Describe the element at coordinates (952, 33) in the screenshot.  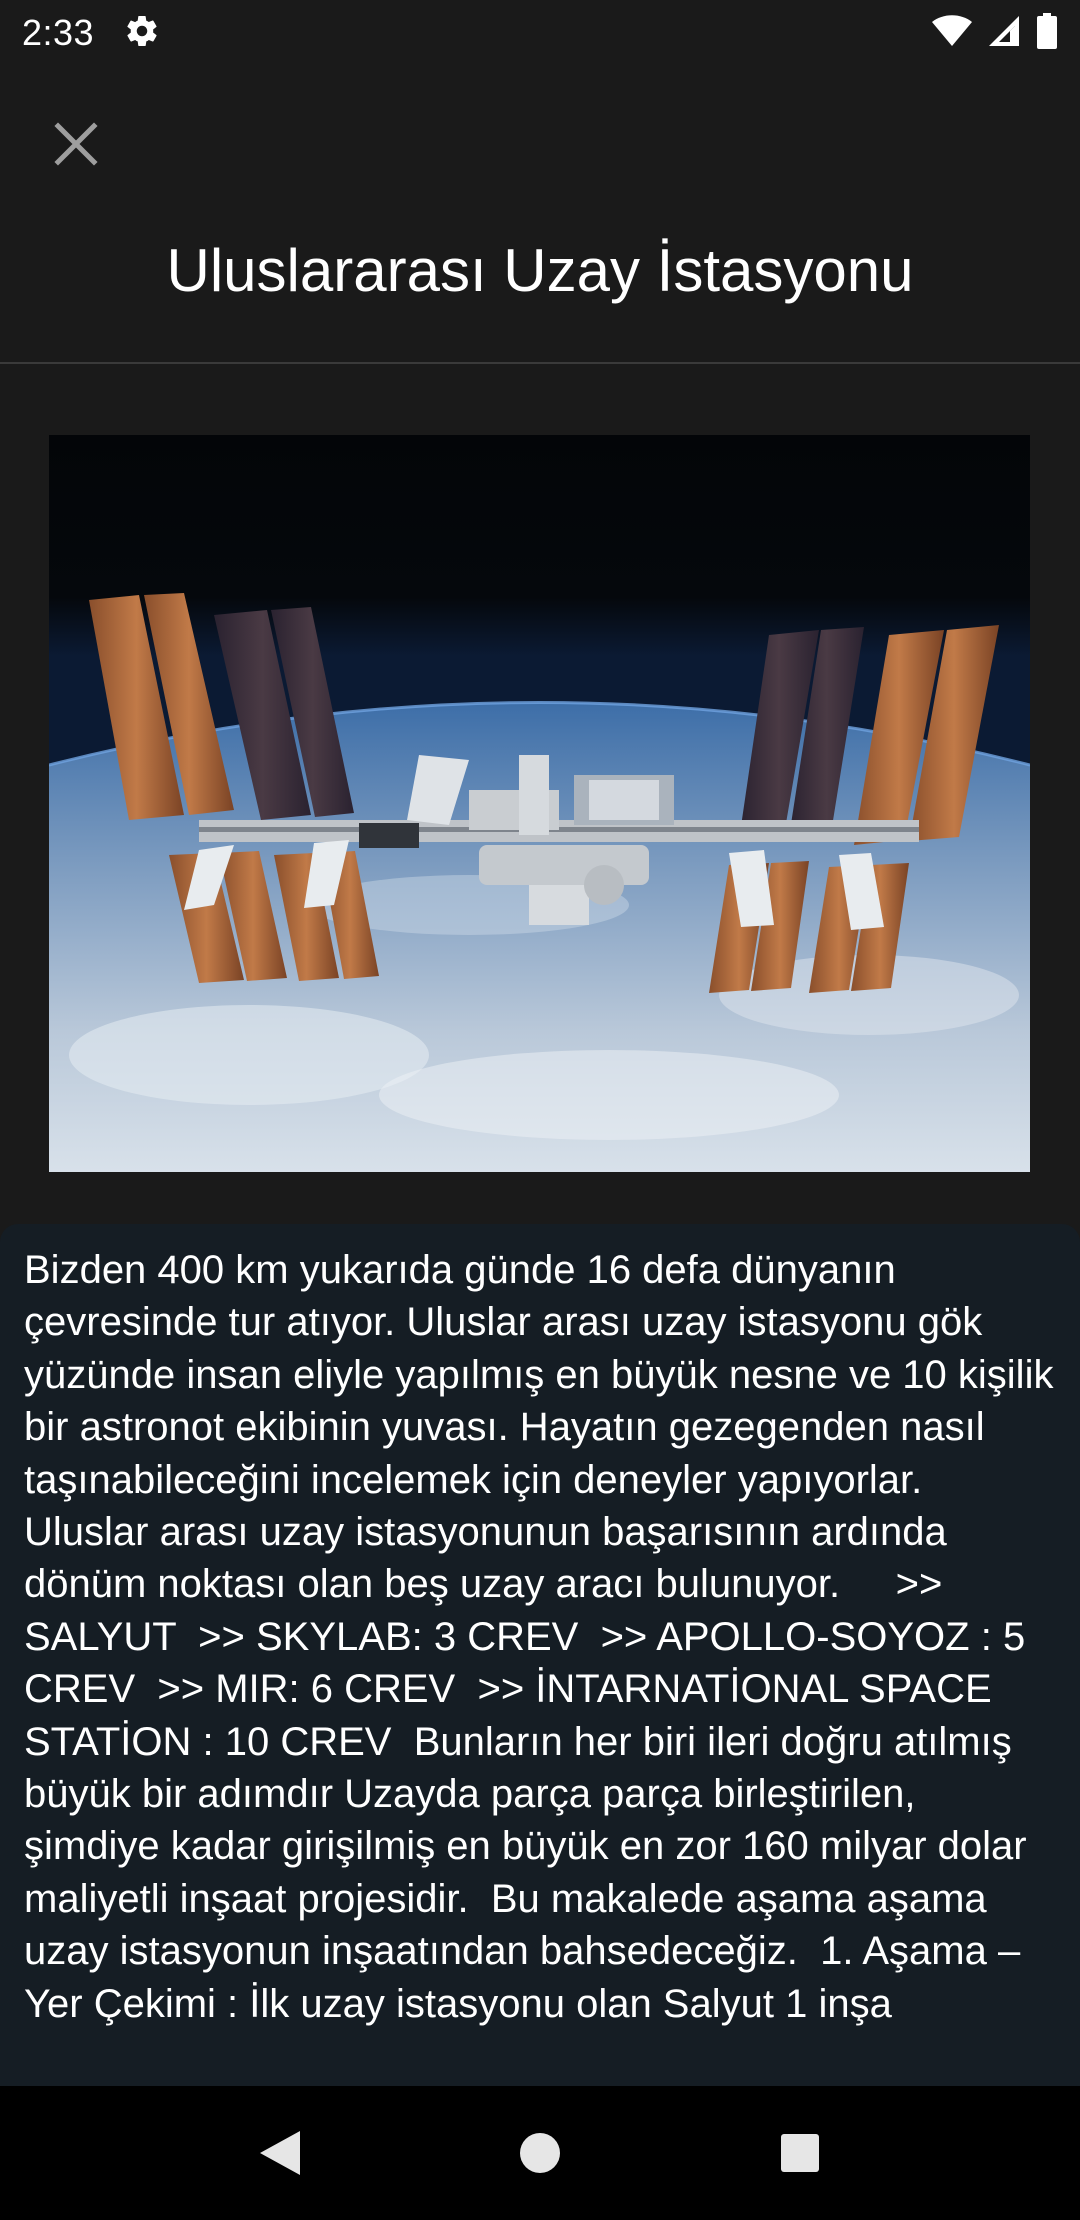
I see `wifi-icon` at that location.